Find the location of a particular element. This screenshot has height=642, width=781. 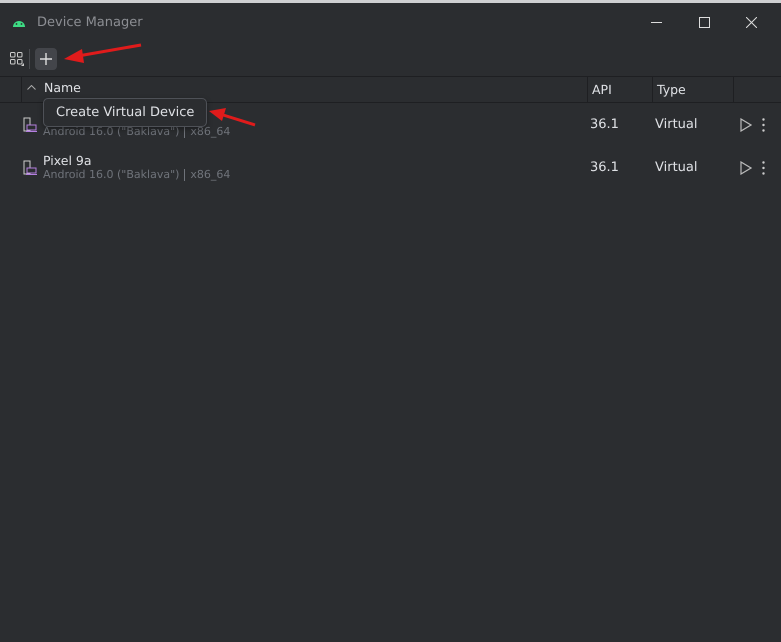

plus-icon is located at coordinates (46, 59).